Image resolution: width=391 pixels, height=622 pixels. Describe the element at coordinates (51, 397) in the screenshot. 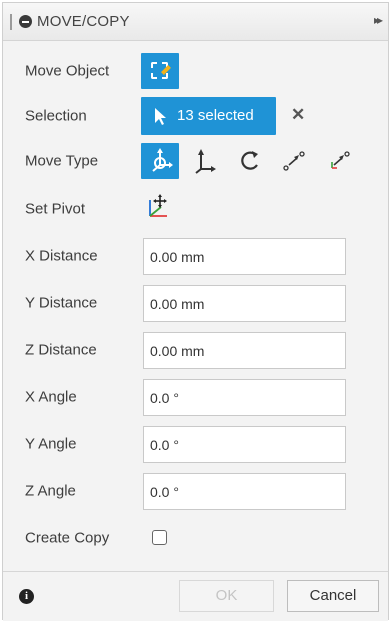

I see `x-angle-label: X Angle` at that location.